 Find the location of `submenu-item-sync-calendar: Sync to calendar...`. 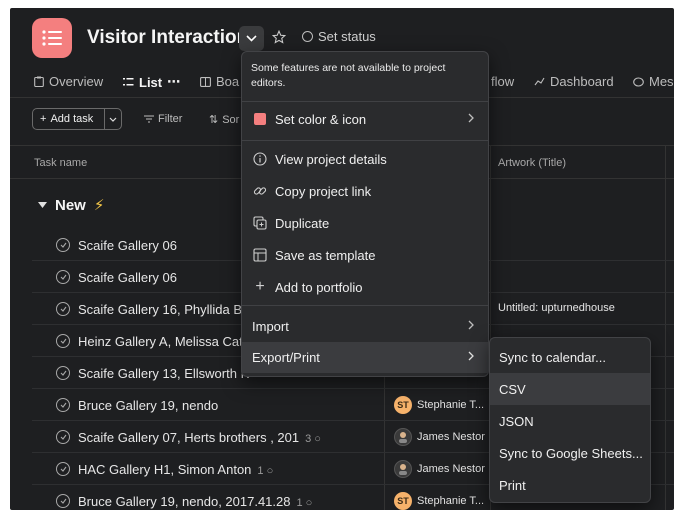

submenu-item-sync-calendar: Sync to calendar... is located at coordinates (570, 357).